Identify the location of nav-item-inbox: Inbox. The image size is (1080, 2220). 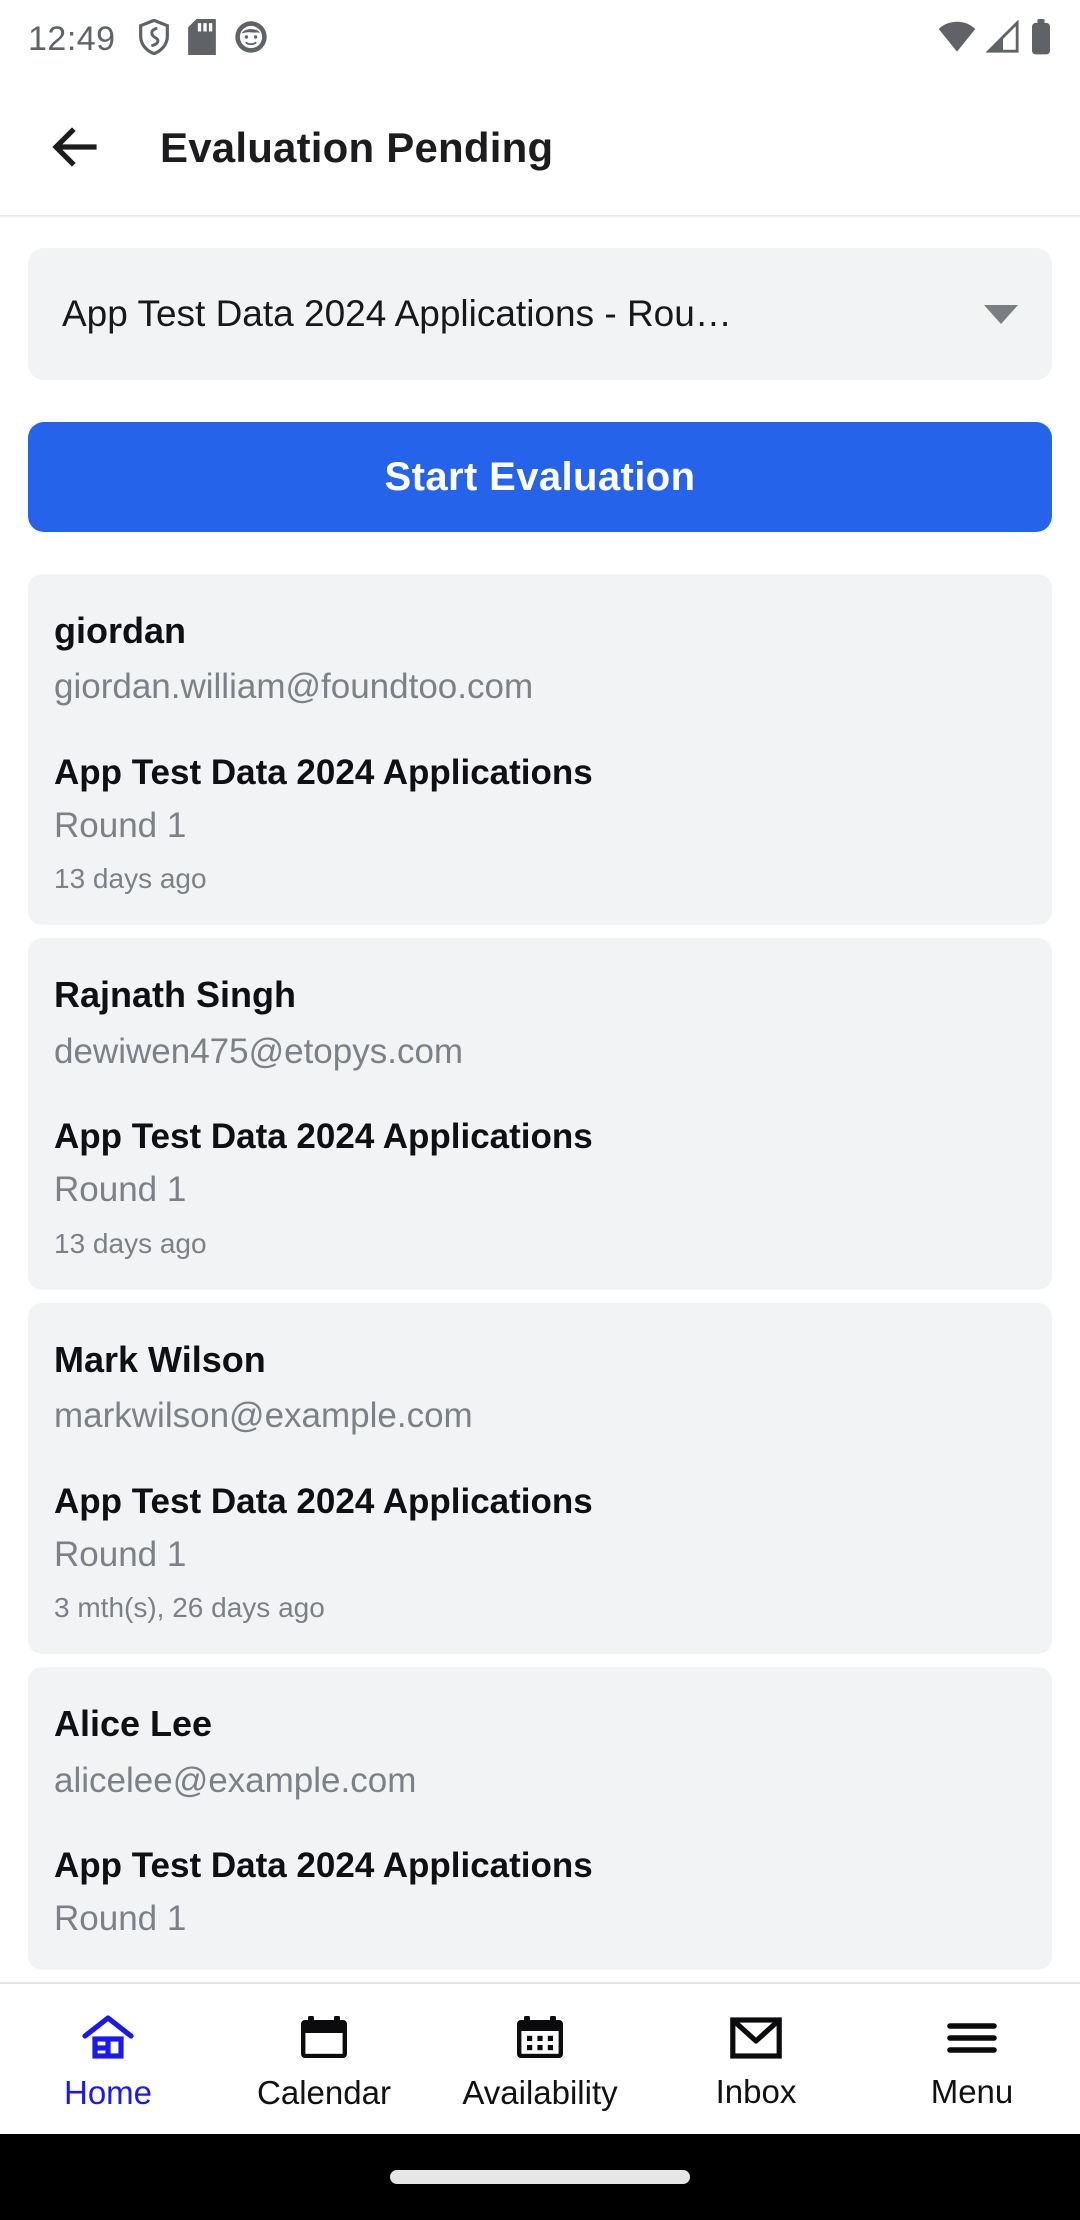
(756, 2059).